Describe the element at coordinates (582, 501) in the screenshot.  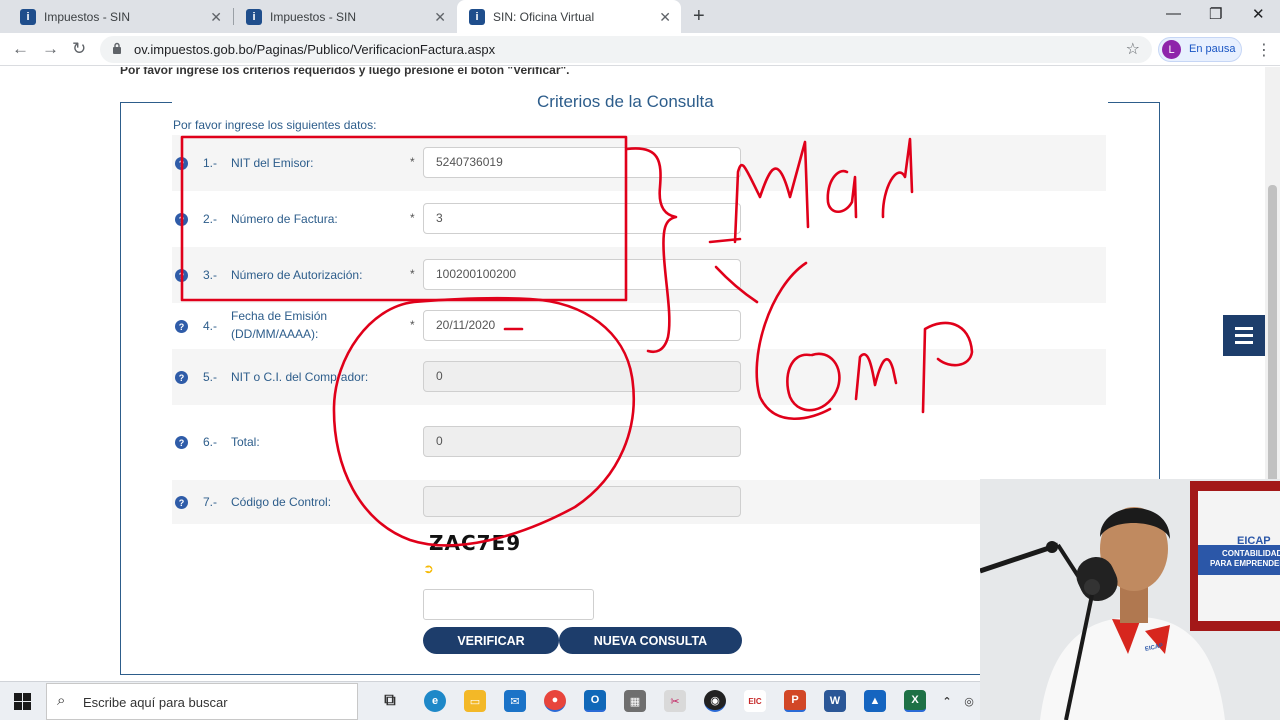
I see `codigo-control-input` at that location.